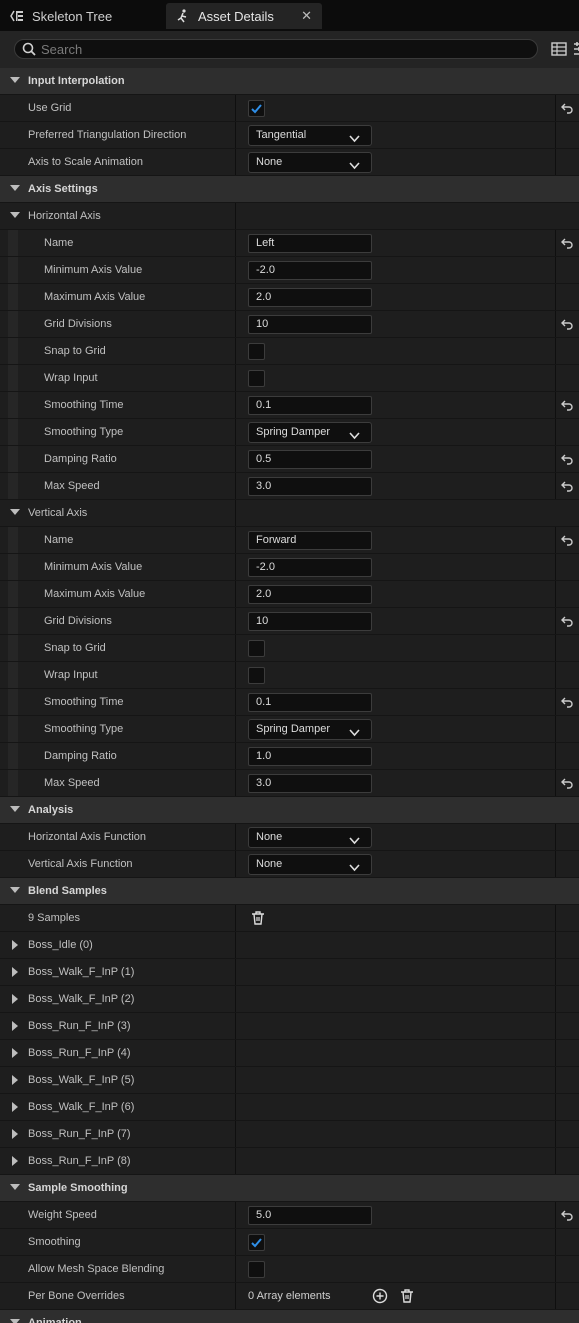  I want to click on section-analysis: Analysis, so click(289, 810).